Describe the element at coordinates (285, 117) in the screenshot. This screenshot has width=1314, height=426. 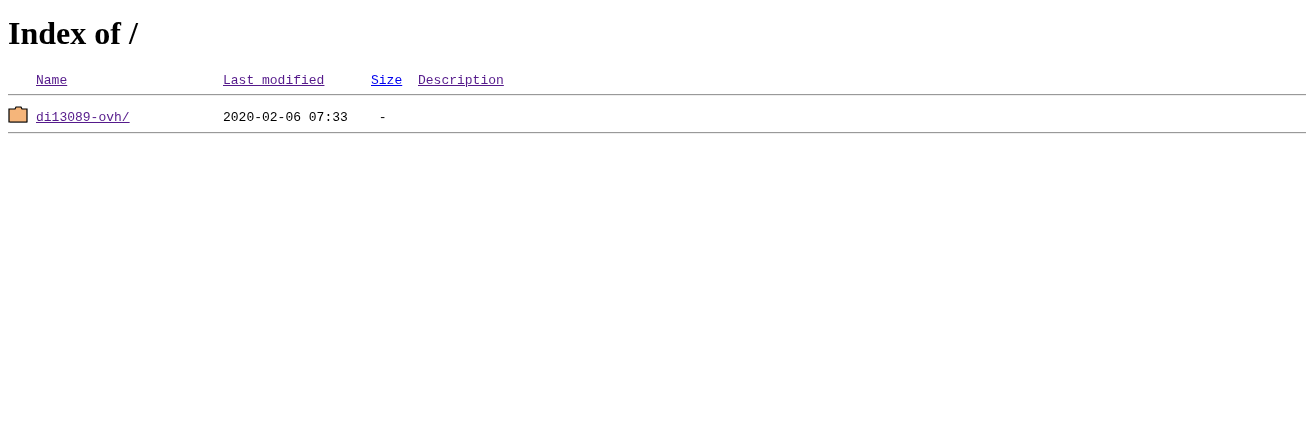
I see `modified-date: 2020-02-06 07:33` at that location.